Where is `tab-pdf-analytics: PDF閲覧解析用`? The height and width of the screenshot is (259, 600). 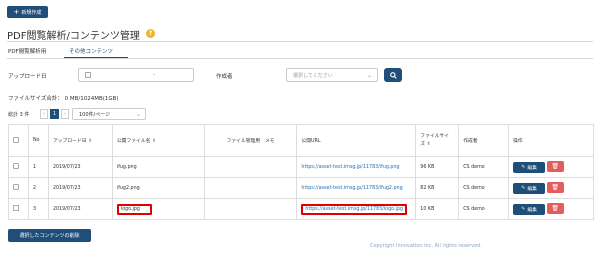
tab-pdf-analytics: PDF閲覧解析用 is located at coordinates (27, 51).